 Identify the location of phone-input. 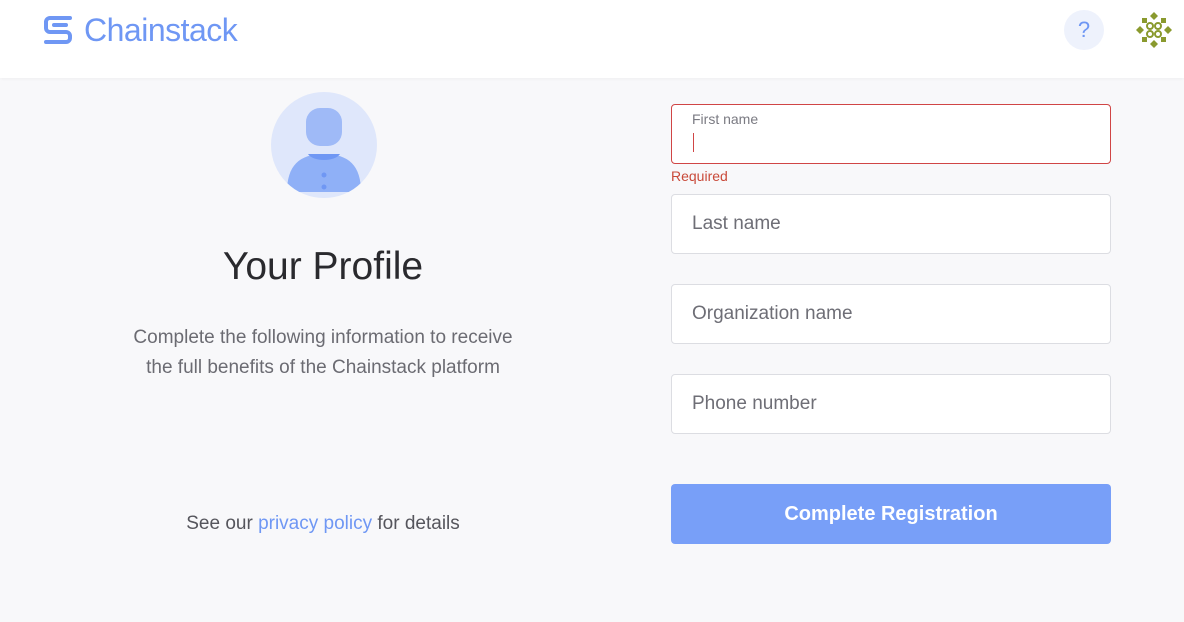
(891, 404).